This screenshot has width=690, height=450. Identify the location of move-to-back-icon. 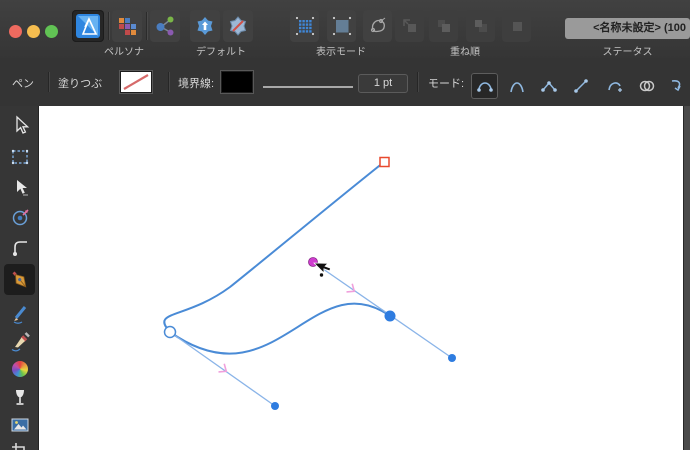
(517, 26).